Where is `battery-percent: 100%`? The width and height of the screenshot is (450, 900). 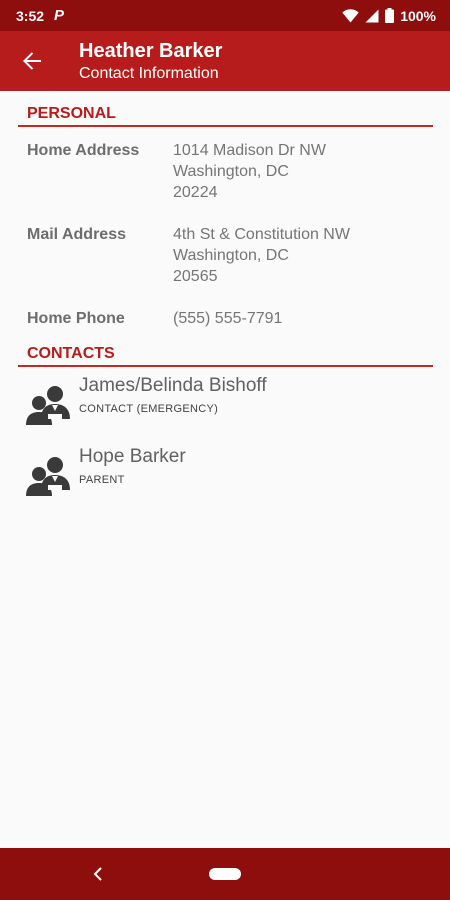
battery-percent: 100% is located at coordinates (418, 15).